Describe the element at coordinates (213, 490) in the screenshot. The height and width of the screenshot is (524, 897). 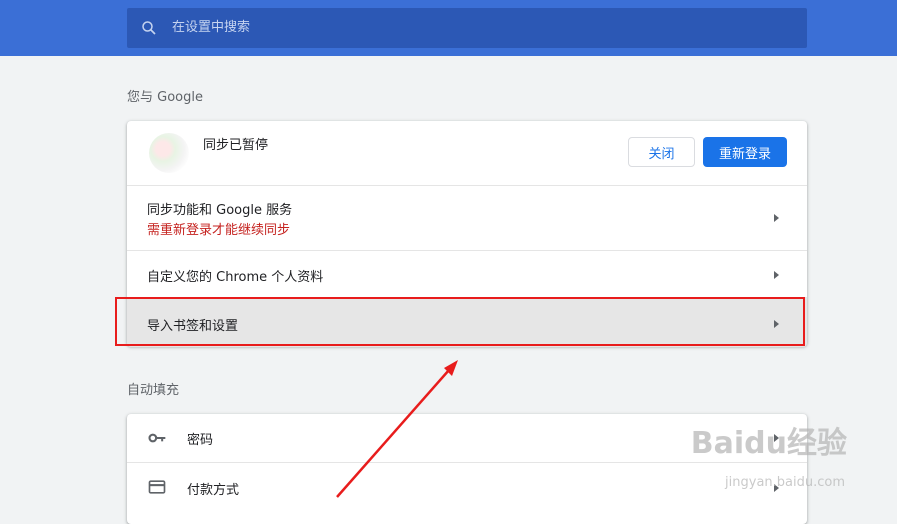
I see `payment-methods-label: 付款方式` at that location.